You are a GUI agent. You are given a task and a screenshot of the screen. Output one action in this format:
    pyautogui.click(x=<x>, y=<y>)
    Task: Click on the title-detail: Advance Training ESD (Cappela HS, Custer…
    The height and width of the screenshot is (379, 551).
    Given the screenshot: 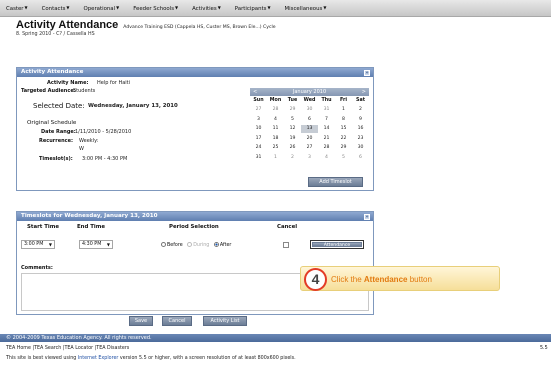 What is the action you would take?
    pyautogui.click(x=199, y=27)
    